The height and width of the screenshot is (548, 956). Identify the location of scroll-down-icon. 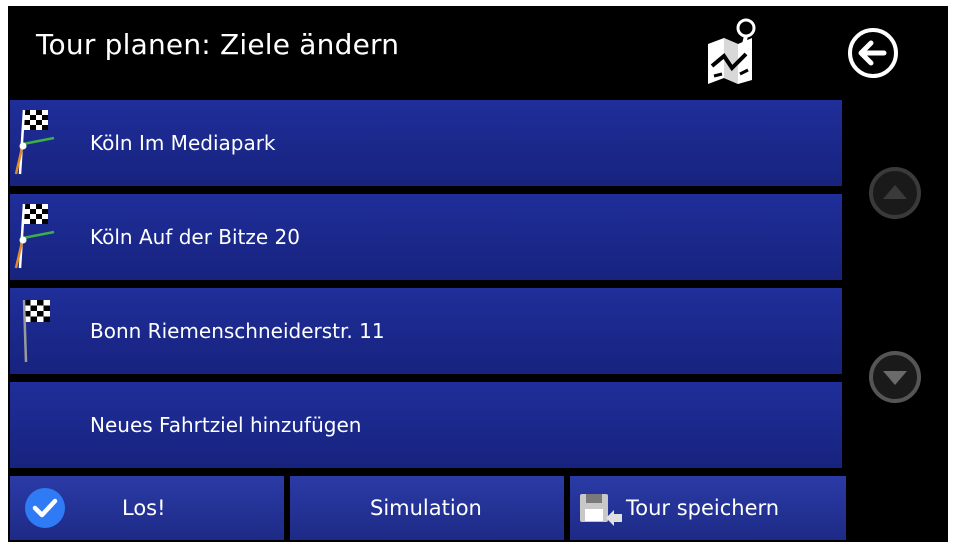
(895, 377).